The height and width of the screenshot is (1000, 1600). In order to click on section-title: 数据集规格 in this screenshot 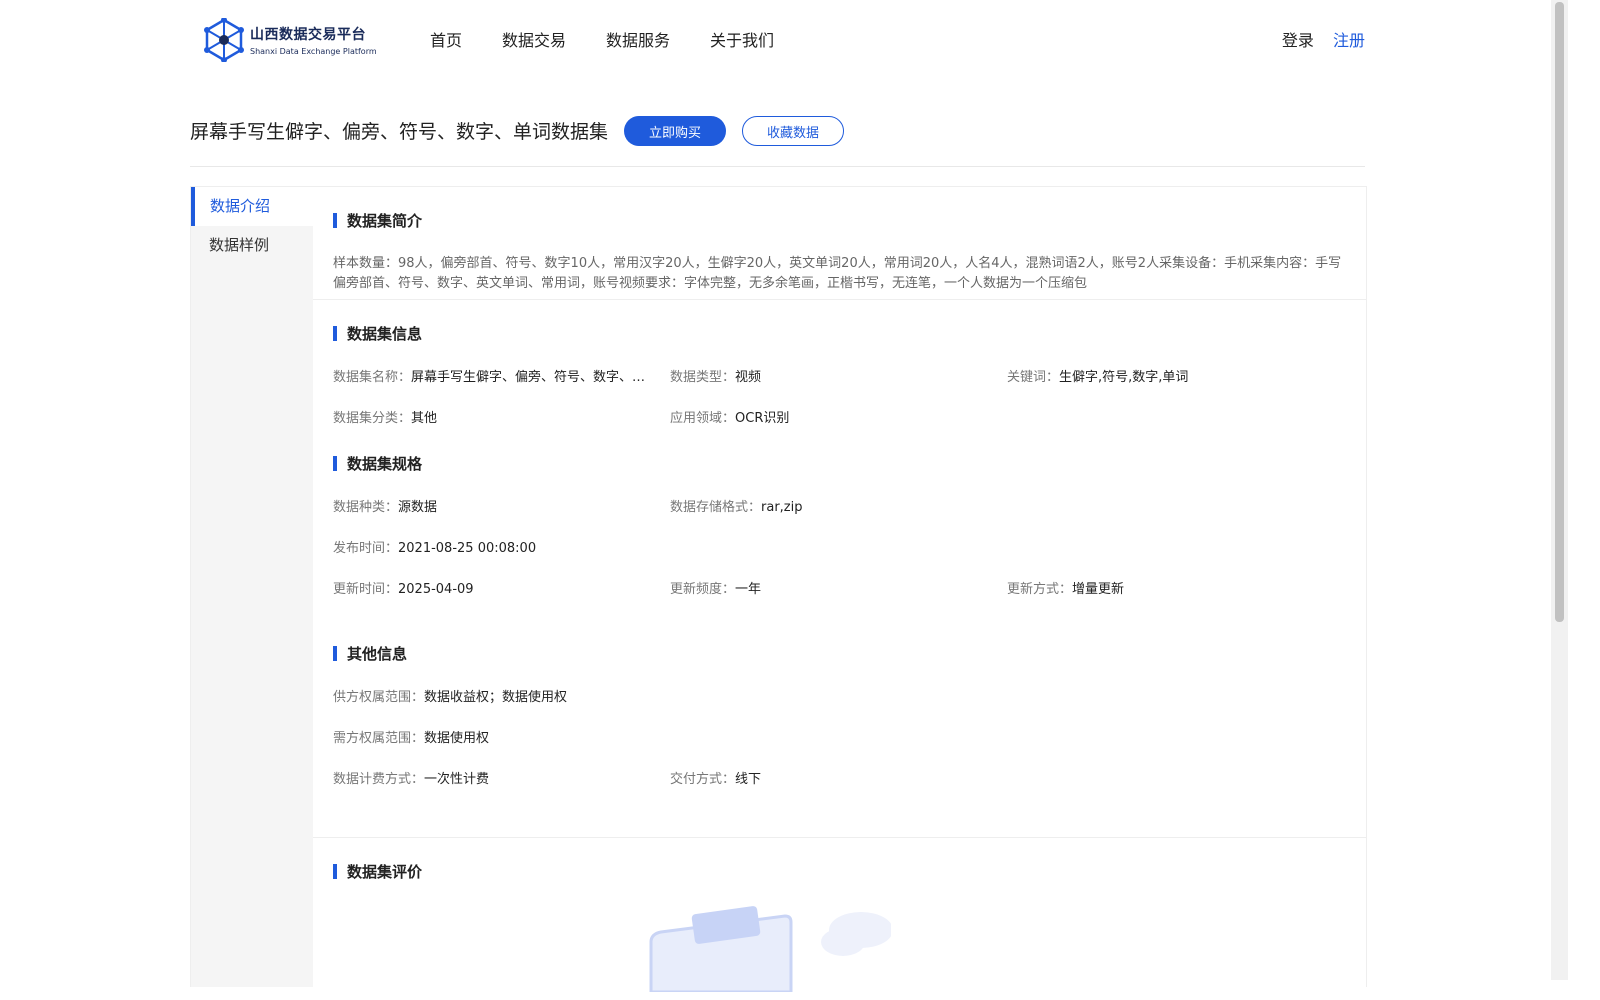, I will do `click(839, 463)`.